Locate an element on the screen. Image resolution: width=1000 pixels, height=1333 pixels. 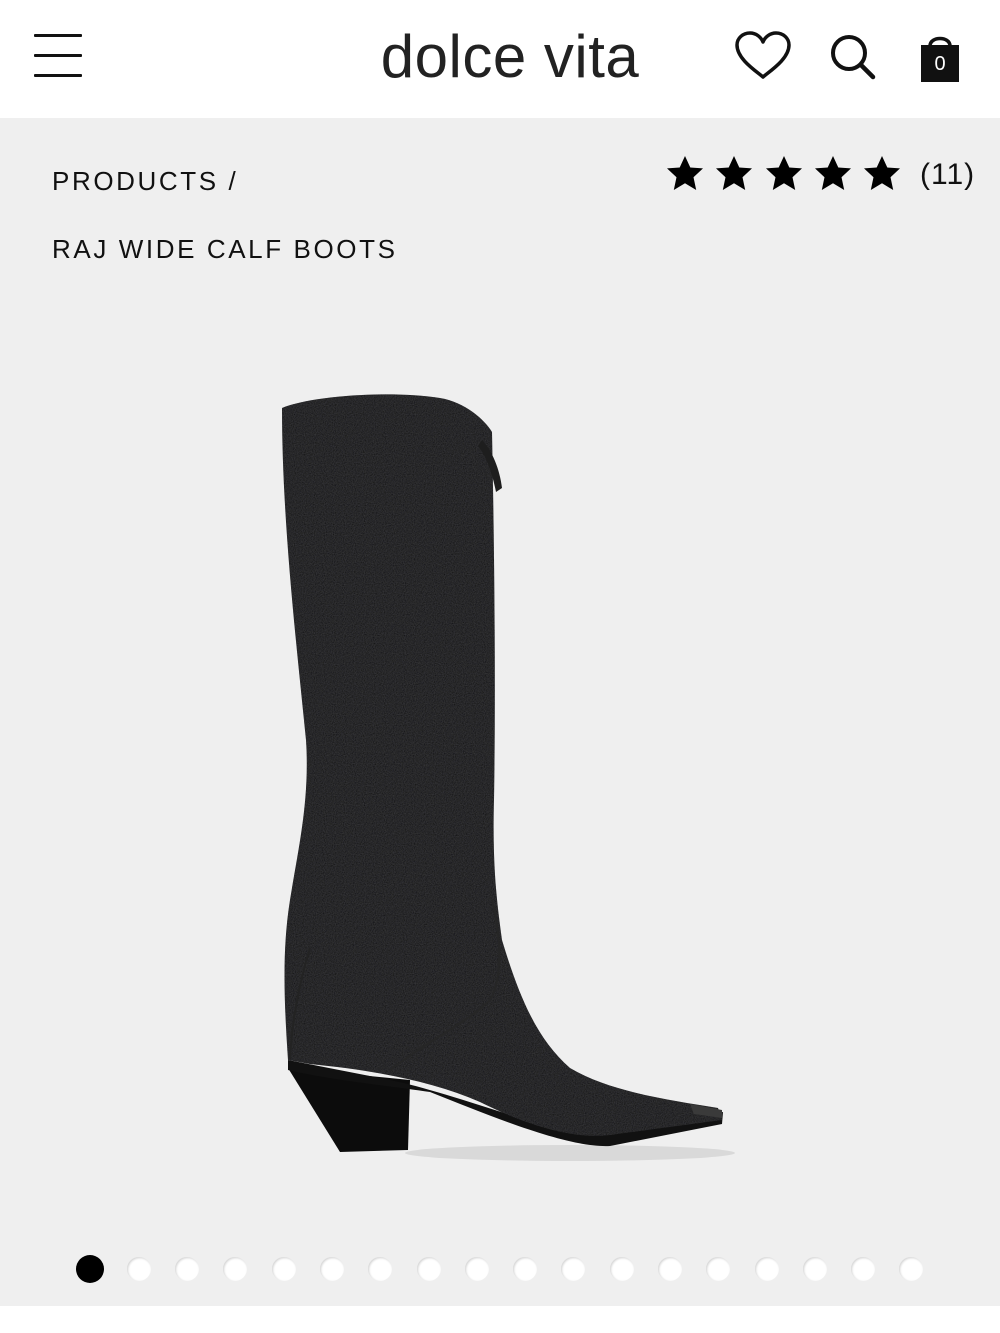
site-header: dolce vita 0 is located at coordinates (500, 59).